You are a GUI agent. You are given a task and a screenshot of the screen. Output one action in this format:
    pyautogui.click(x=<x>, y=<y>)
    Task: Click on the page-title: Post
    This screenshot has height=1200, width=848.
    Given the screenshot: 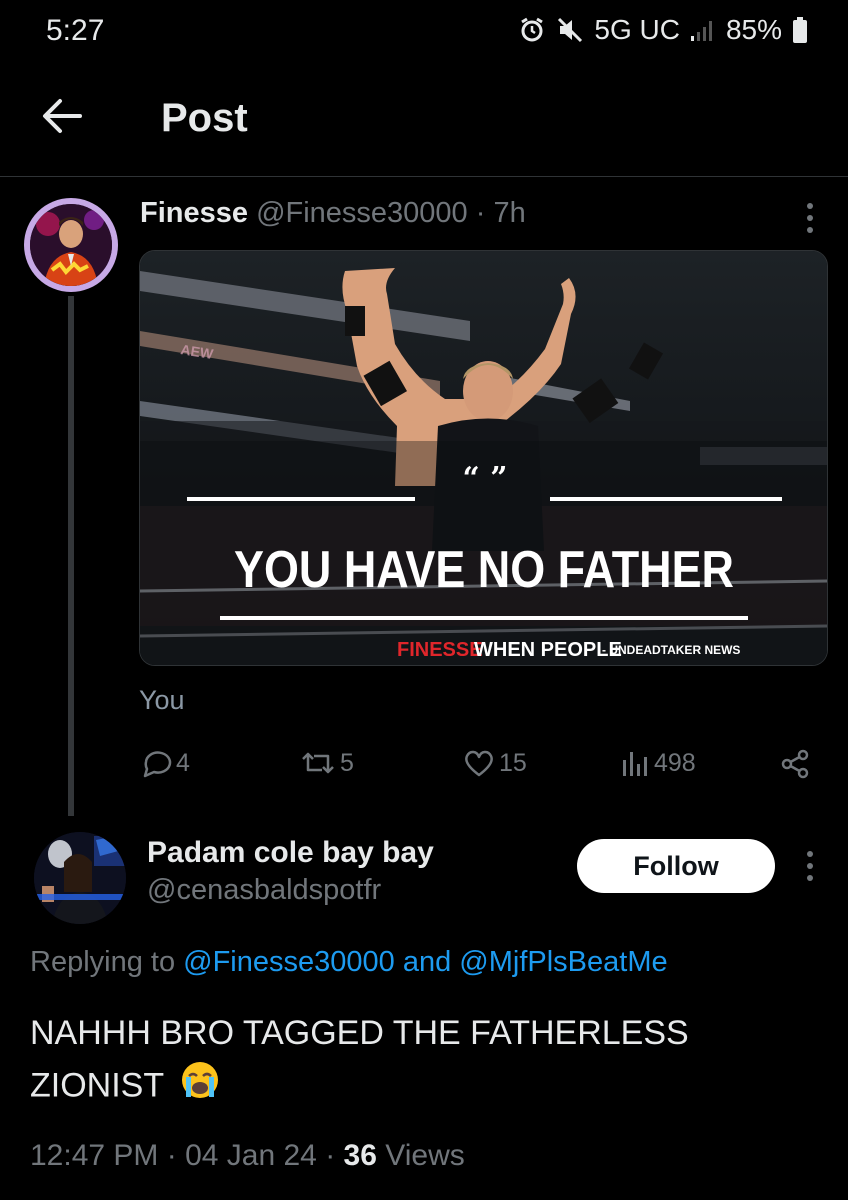 What is the action you would take?
    pyautogui.click(x=204, y=118)
    